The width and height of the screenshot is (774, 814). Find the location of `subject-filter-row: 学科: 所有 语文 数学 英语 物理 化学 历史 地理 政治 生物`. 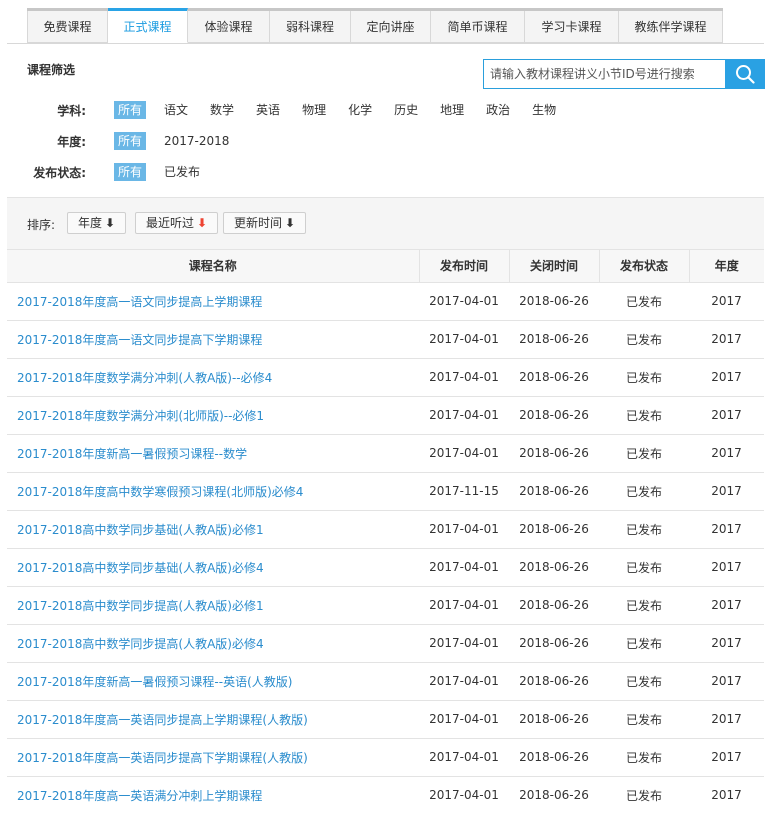

subject-filter-row: 学科: 所有 语文 数学 英语 物理 化学 历史 地理 政治 生物 is located at coordinates (280, 110).